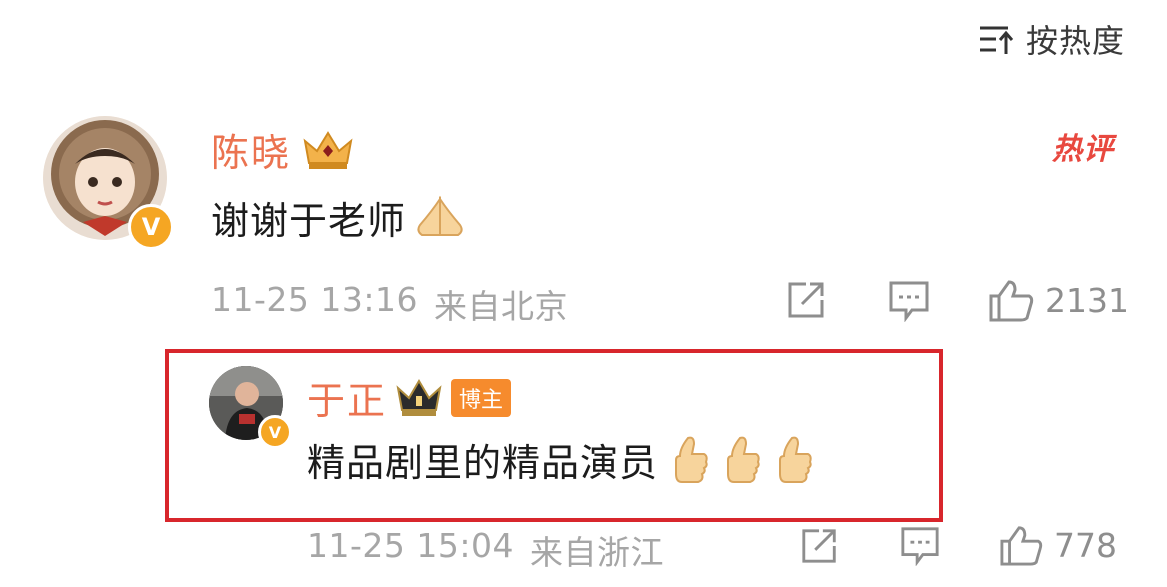 The width and height of the screenshot is (1167, 587). What do you see at coordinates (275, 432) in the screenshot?
I see `reply-verified-badge-icon: V` at bounding box center [275, 432].